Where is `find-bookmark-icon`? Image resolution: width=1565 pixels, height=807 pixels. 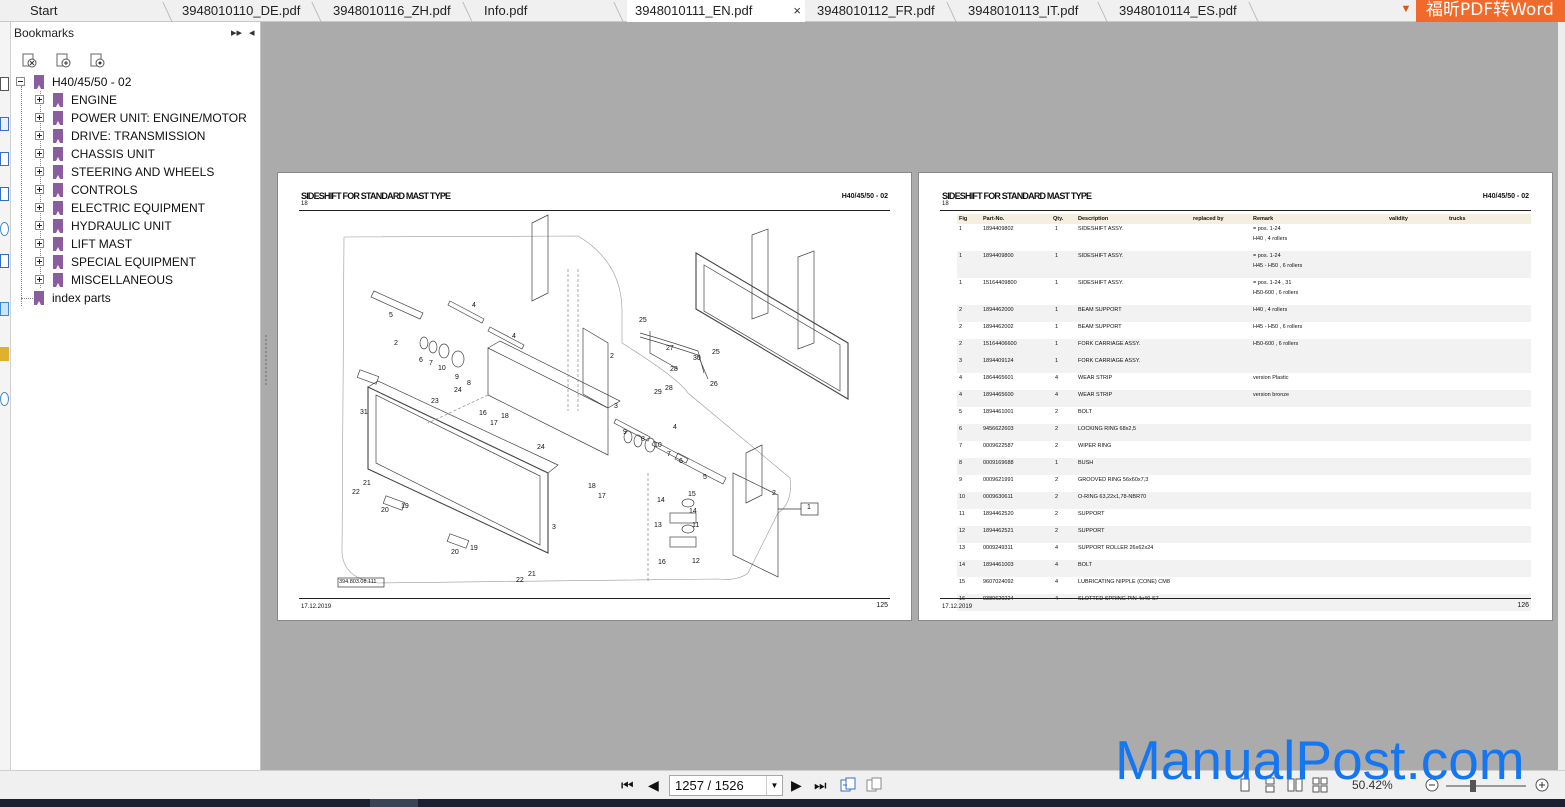
find-bookmark-icon is located at coordinates (97, 60).